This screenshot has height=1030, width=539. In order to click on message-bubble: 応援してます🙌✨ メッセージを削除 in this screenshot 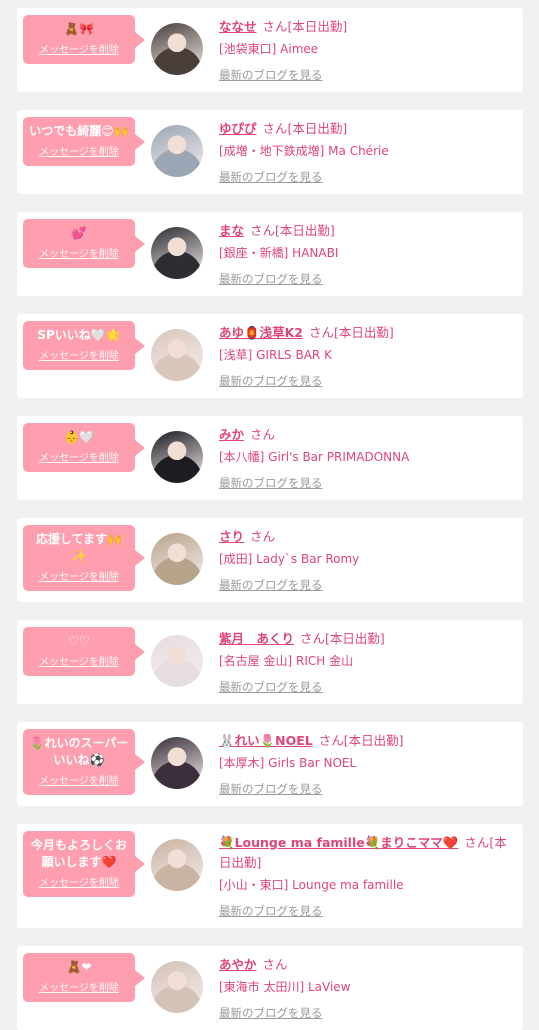, I will do `click(84, 558)`.